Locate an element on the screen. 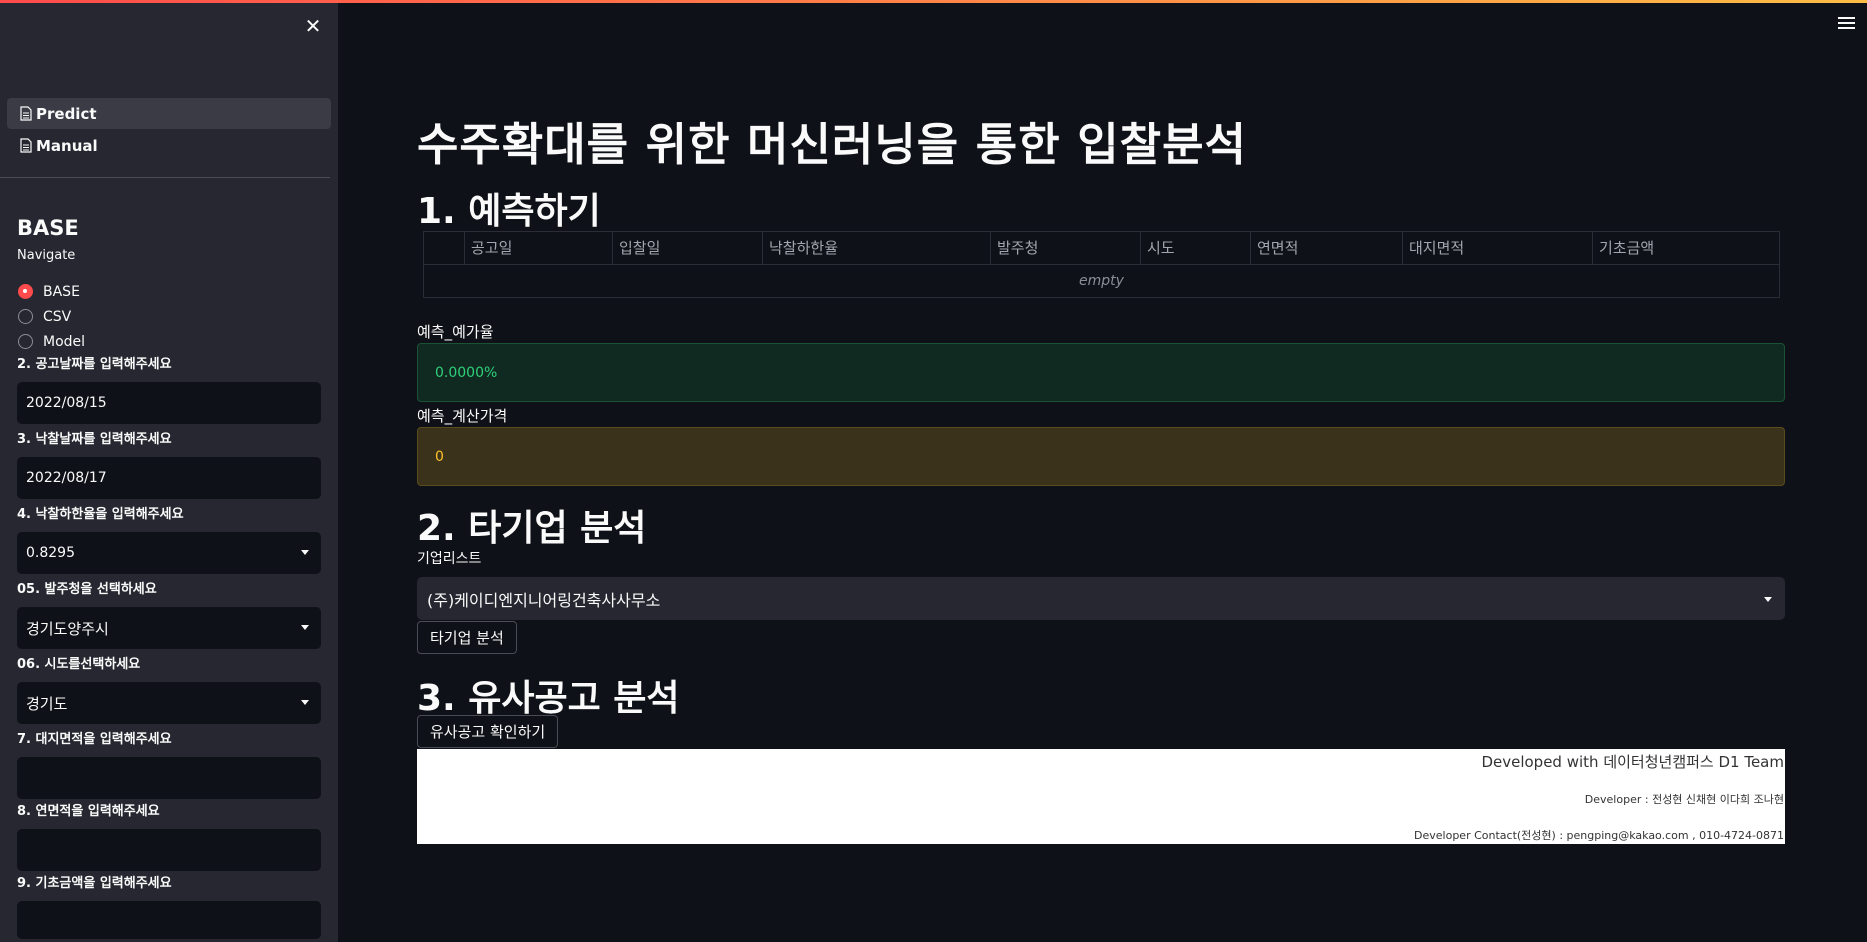 The image size is (1867, 942). radio-base: BASE is located at coordinates (51, 291).